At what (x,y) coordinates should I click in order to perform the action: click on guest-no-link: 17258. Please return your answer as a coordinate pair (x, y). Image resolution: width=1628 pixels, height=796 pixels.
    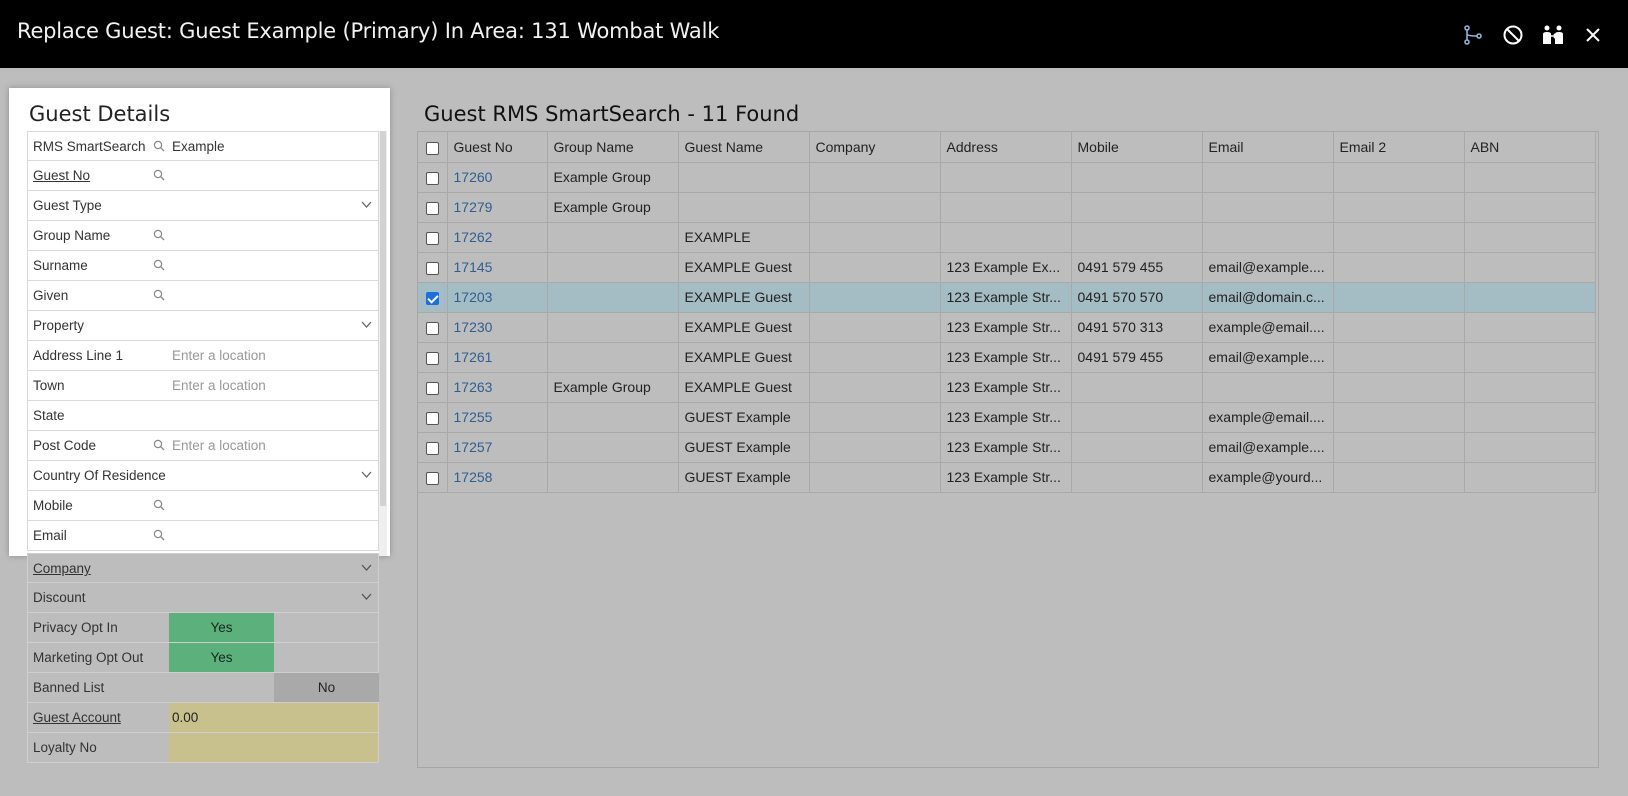
    Looking at the image, I should click on (497, 477).